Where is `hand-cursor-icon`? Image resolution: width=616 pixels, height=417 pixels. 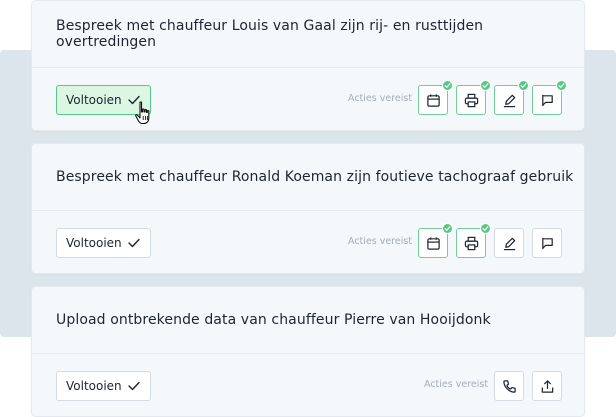
hand-cursor-icon is located at coordinates (142, 113).